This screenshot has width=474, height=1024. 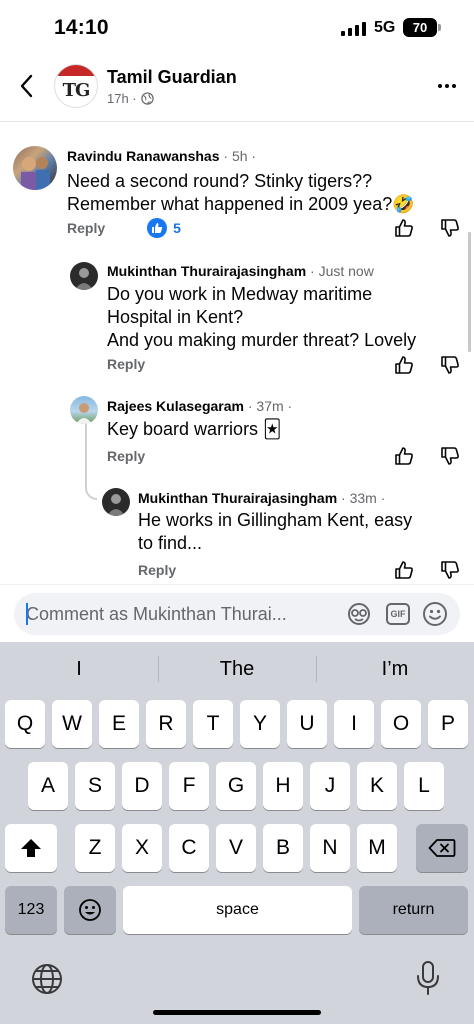 What do you see at coordinates (124, 228) in the screenshot?
I see `comment-actions: Reply 5` at bounding box center [124, 228].